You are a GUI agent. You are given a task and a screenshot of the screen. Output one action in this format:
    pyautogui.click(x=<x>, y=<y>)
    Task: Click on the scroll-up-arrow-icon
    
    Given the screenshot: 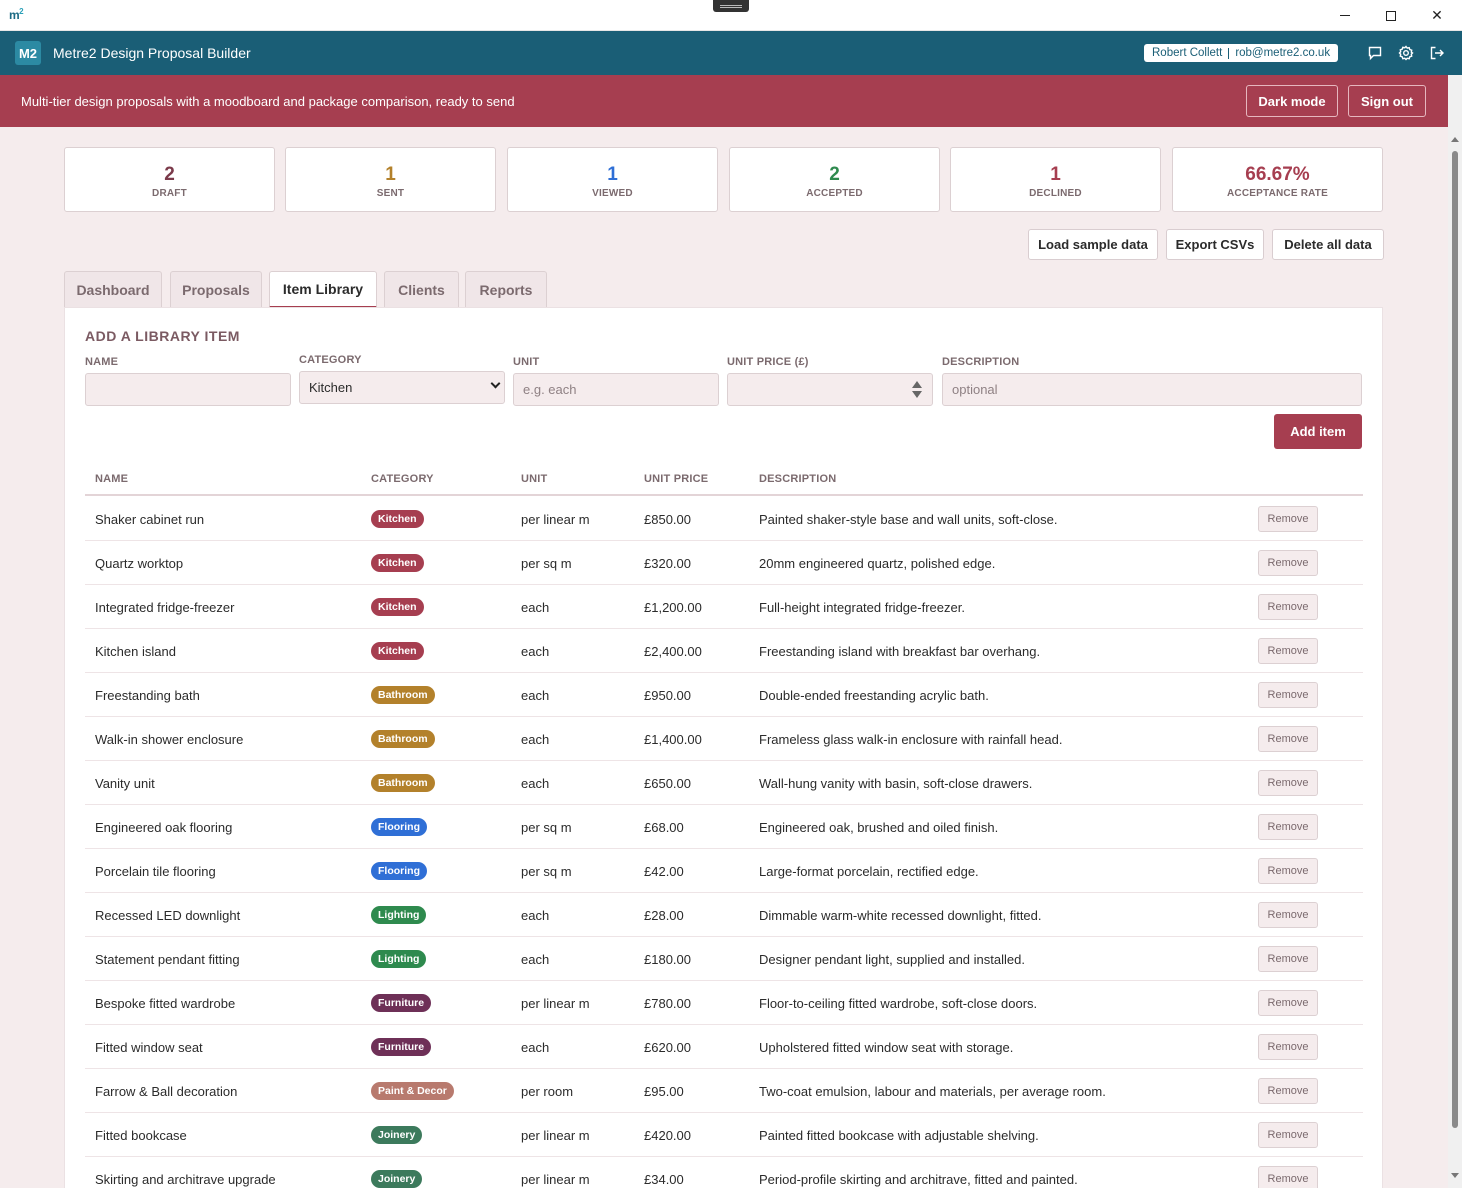 What is the action you would take?
    pyautogui.click(x=1455, y=139)
    